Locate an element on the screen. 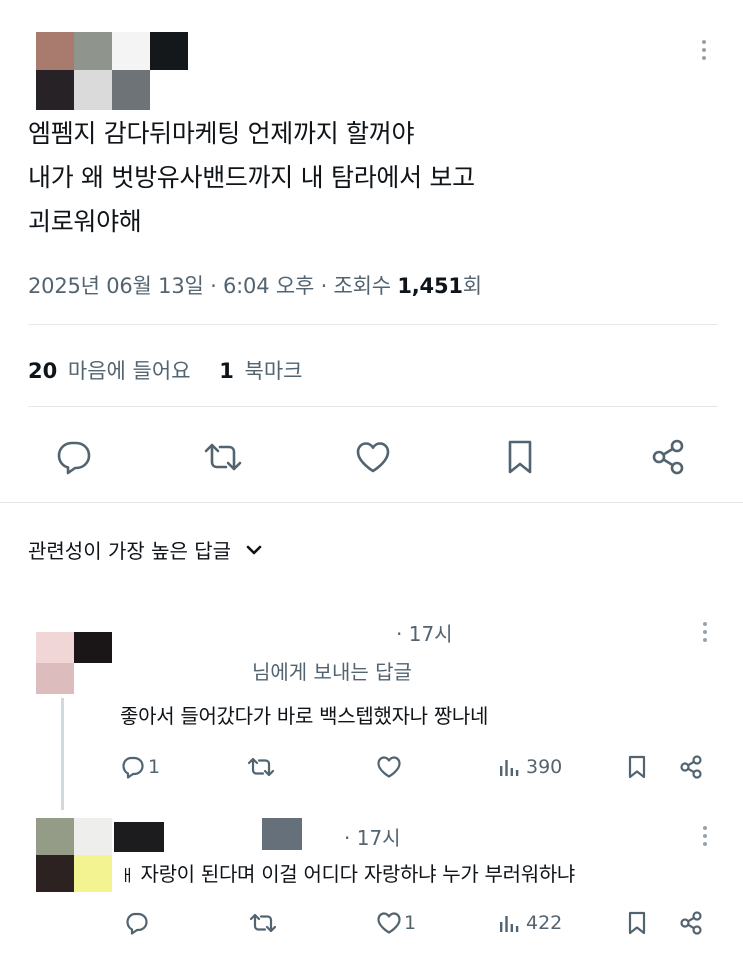 The image size is (743, 968). reply-text-body: 자랑이 된다며 이걸 어디다 자랑하냐 누가 부러워하냐 is located at coordinates (358, 874).